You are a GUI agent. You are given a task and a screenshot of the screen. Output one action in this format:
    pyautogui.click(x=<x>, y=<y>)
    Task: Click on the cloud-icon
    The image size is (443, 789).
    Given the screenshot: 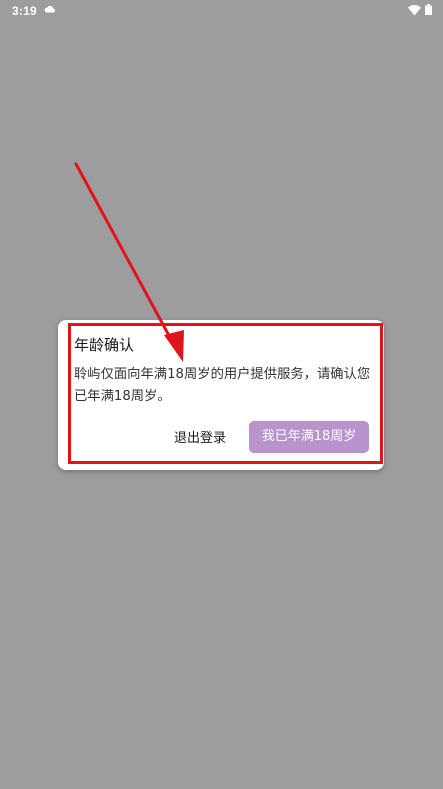 What is the action you would take?
    pyautogui.click(x=49, y=9)
    